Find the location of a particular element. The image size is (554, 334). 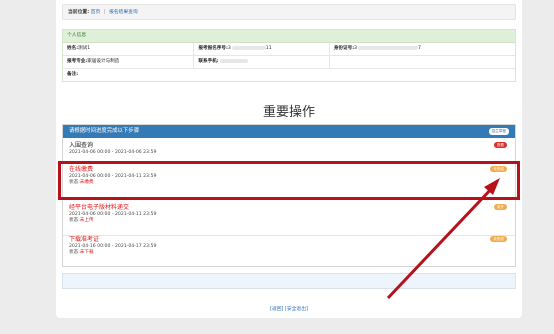

arrow-shaft is located at coordinates (441, 242).